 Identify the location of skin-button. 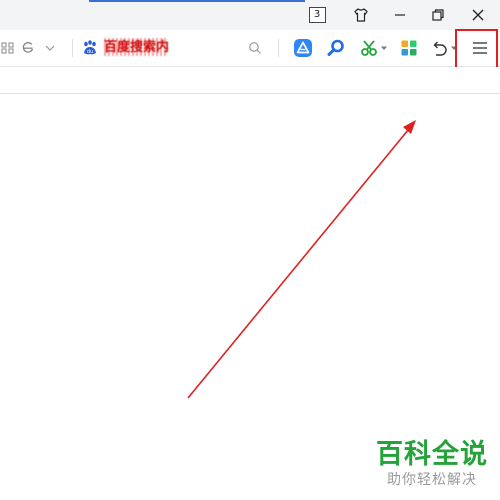
(361, 15).